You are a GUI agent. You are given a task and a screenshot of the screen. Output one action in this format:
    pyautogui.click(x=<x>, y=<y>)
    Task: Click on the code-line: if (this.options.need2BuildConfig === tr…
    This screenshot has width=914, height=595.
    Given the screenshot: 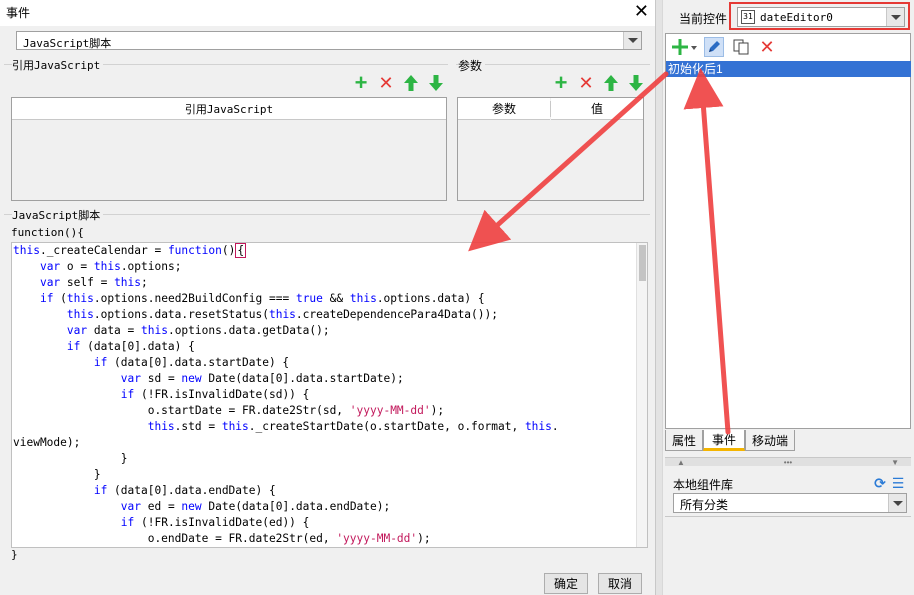 What is the action you would take?
    pyautogui.click(x=262, y=298)
    